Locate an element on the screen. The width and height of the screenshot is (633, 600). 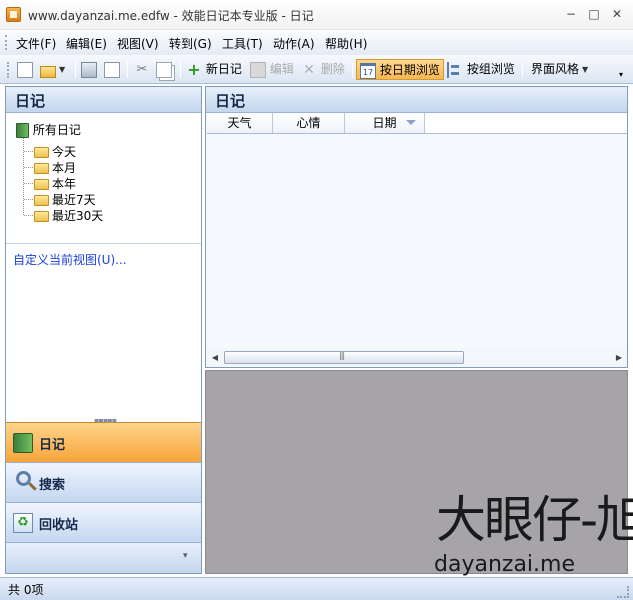
menu-file: 文件(F) is located at coordinates (36, 43).